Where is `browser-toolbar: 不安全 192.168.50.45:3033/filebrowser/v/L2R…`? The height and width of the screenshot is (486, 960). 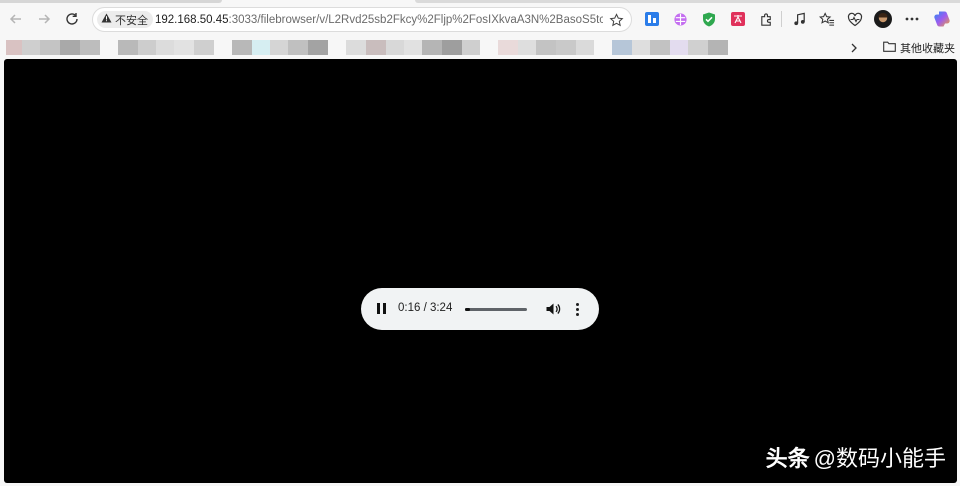 browser-toolbar: 不安全 192.168.50.45:3033/filebrowser/v/L2R… is located at coordinates (480, 19).